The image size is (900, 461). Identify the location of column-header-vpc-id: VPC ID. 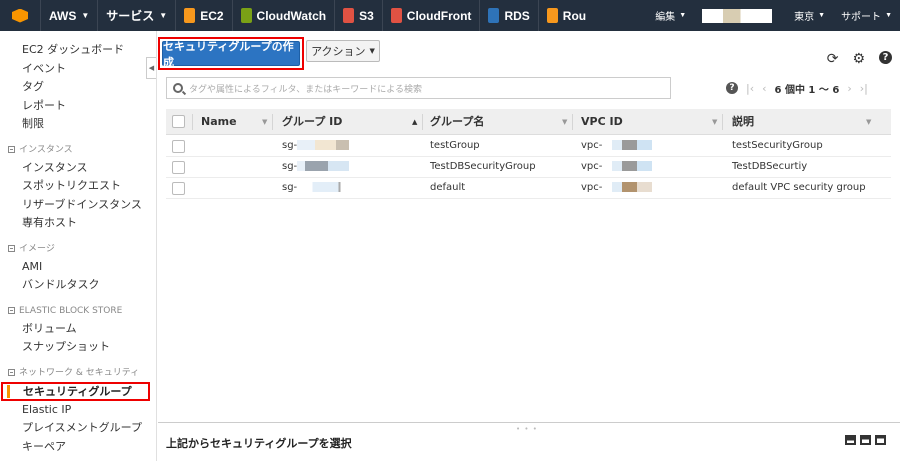
(602, 122).